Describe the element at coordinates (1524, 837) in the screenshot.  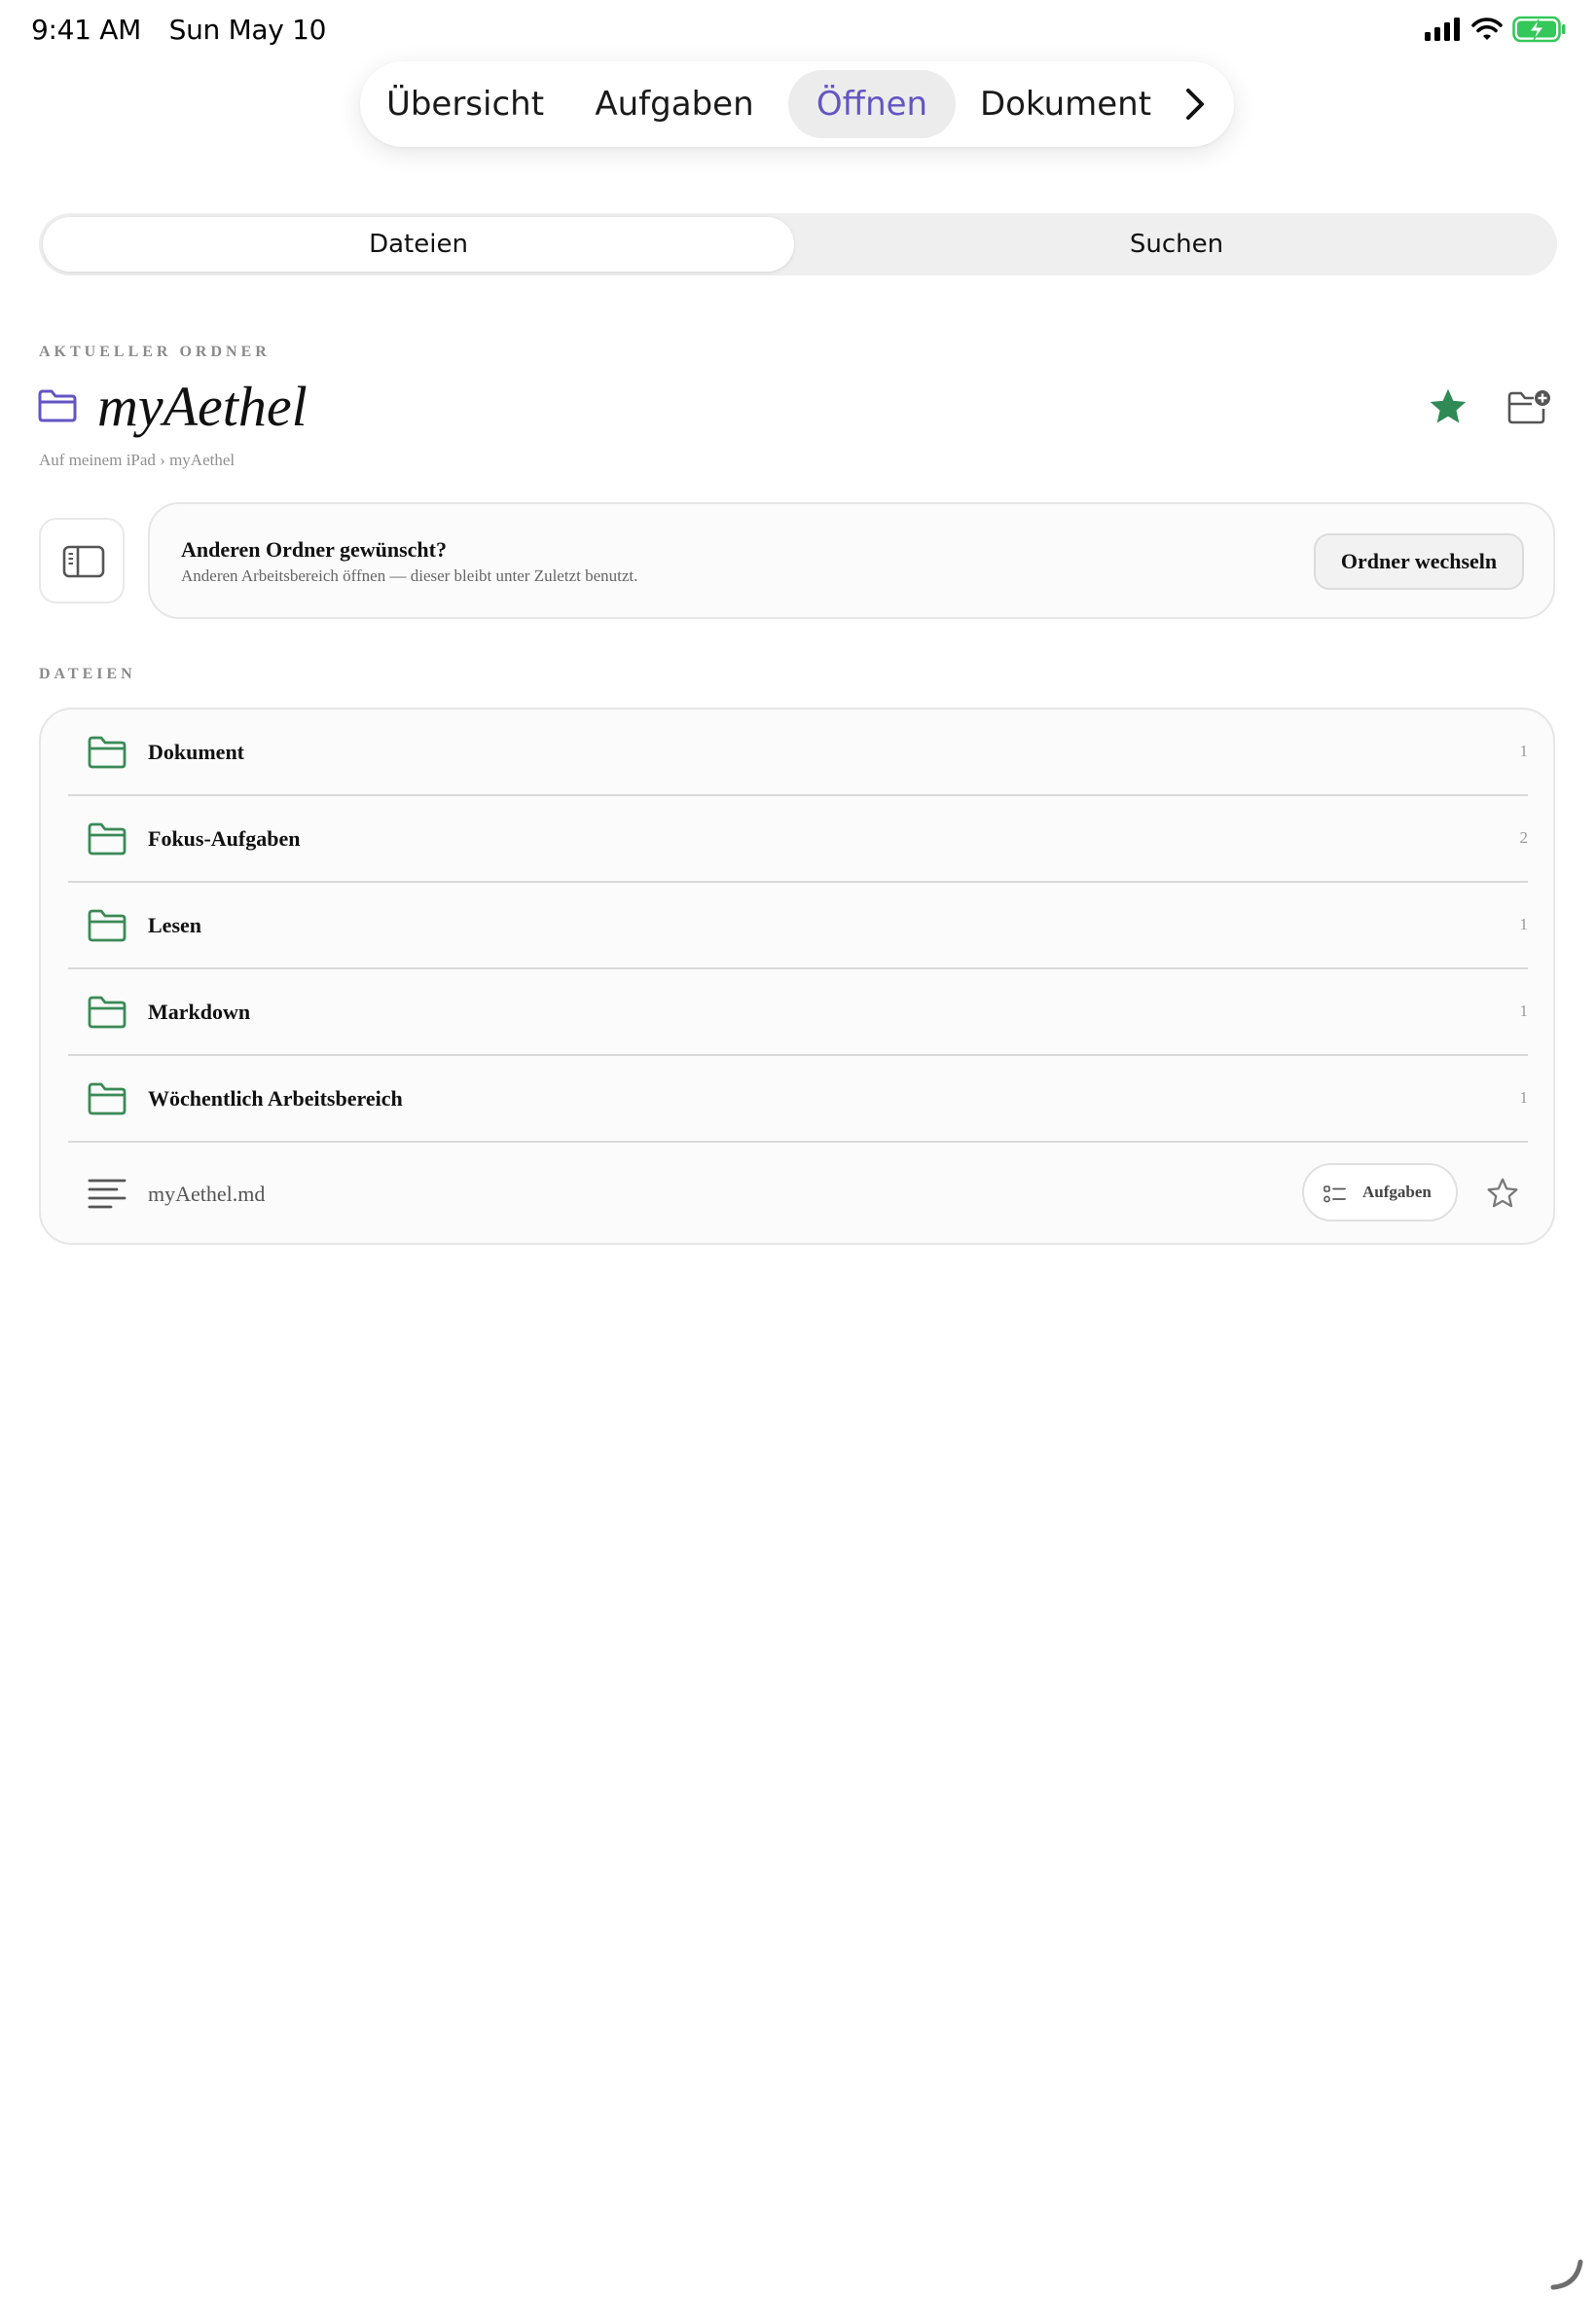
I see `folder-item-count: 2` at that location.